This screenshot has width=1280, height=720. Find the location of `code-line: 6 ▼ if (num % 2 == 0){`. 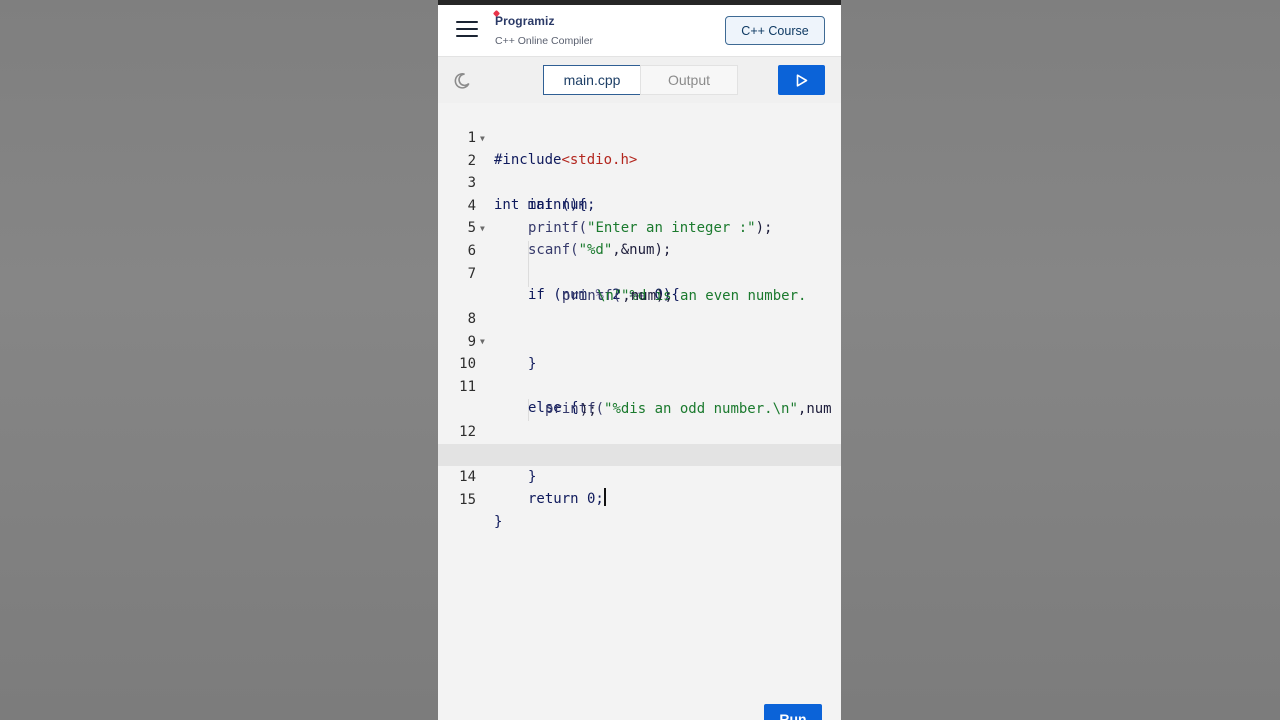

code-line: 6 ▼ if (num % 2 == 0){ is located at coordinates (639, 260).